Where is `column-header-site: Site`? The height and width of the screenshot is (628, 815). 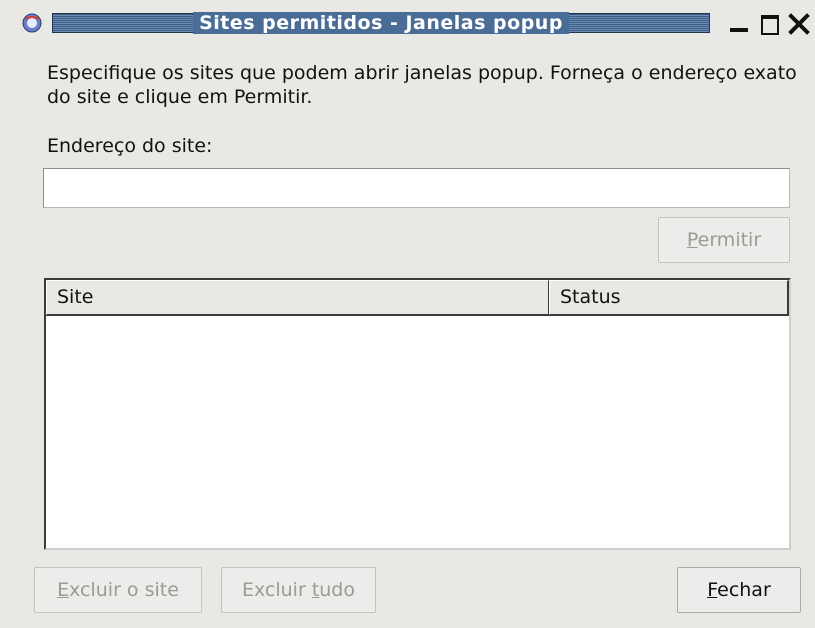 column-header-site: Site is located at coordinates (297, 297).